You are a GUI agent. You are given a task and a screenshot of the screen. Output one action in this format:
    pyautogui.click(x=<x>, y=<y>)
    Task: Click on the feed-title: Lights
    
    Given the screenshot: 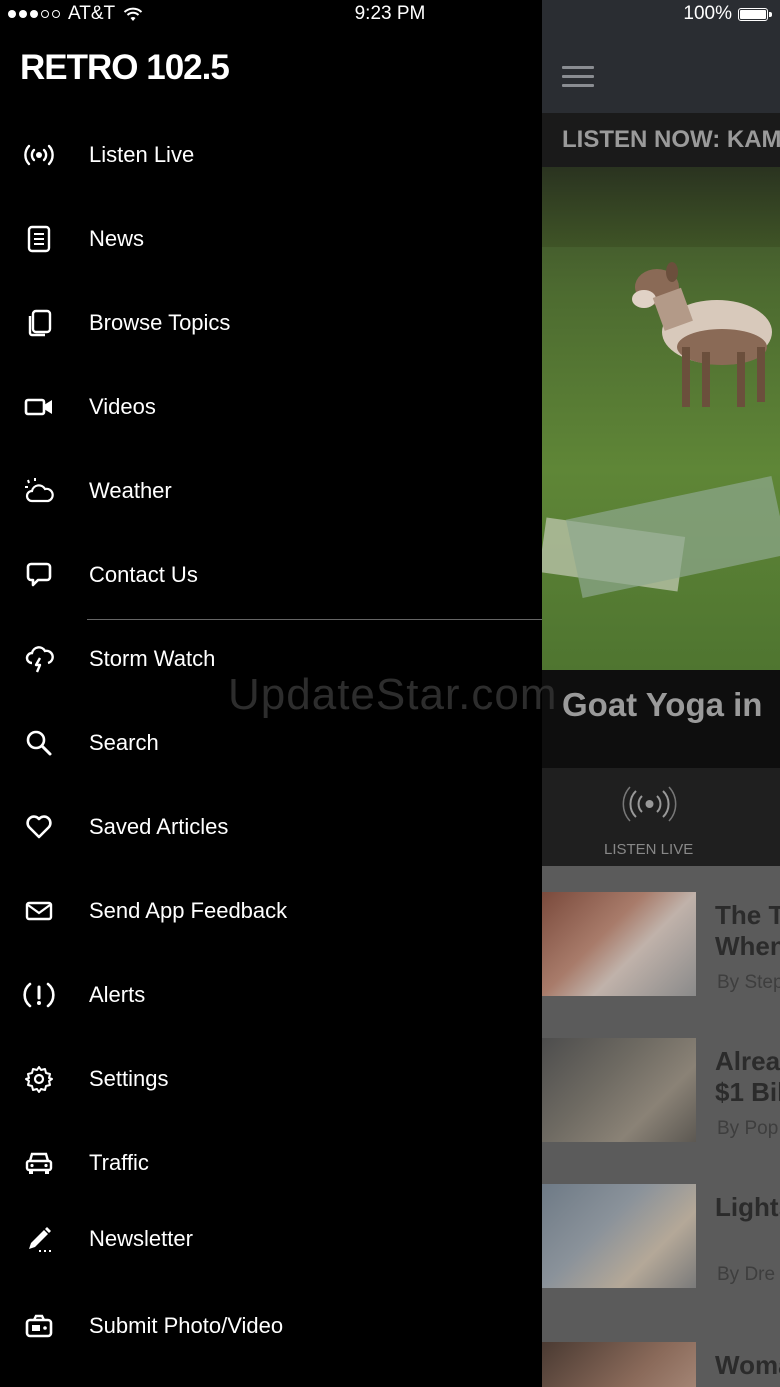 What is the action you would take?
    pyautogui.click(x=747, y=1207)
    